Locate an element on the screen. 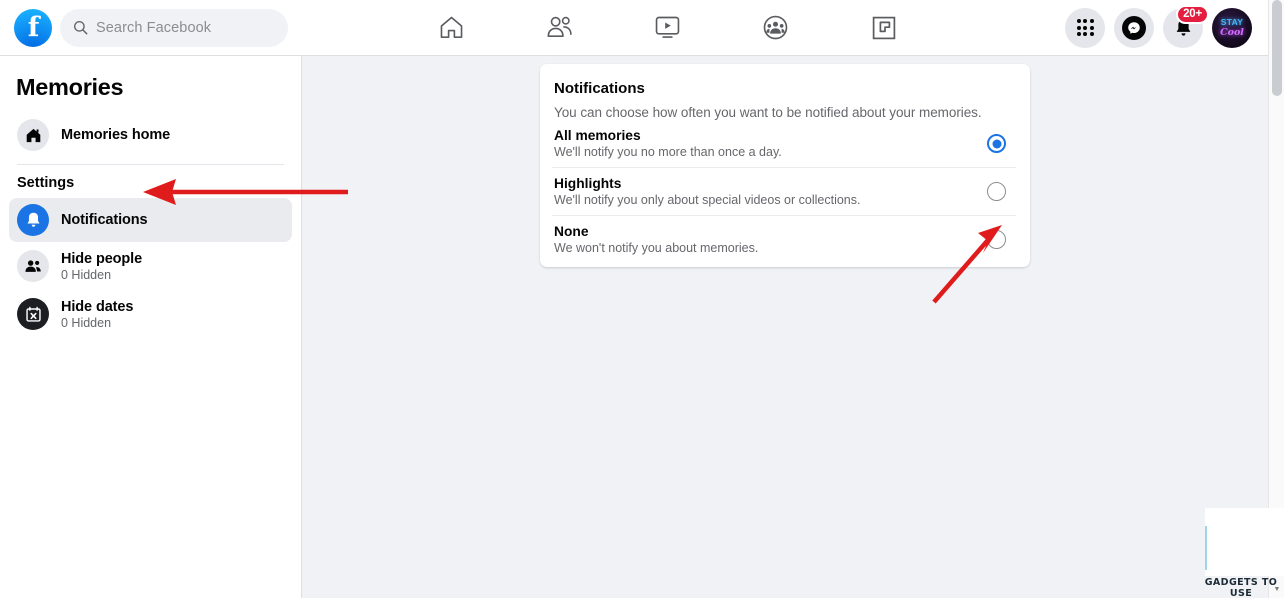 The width and height of the screenshot is (1284, 598). option-none: None We won't notify you about memories. is located at coordinates (784, 239).